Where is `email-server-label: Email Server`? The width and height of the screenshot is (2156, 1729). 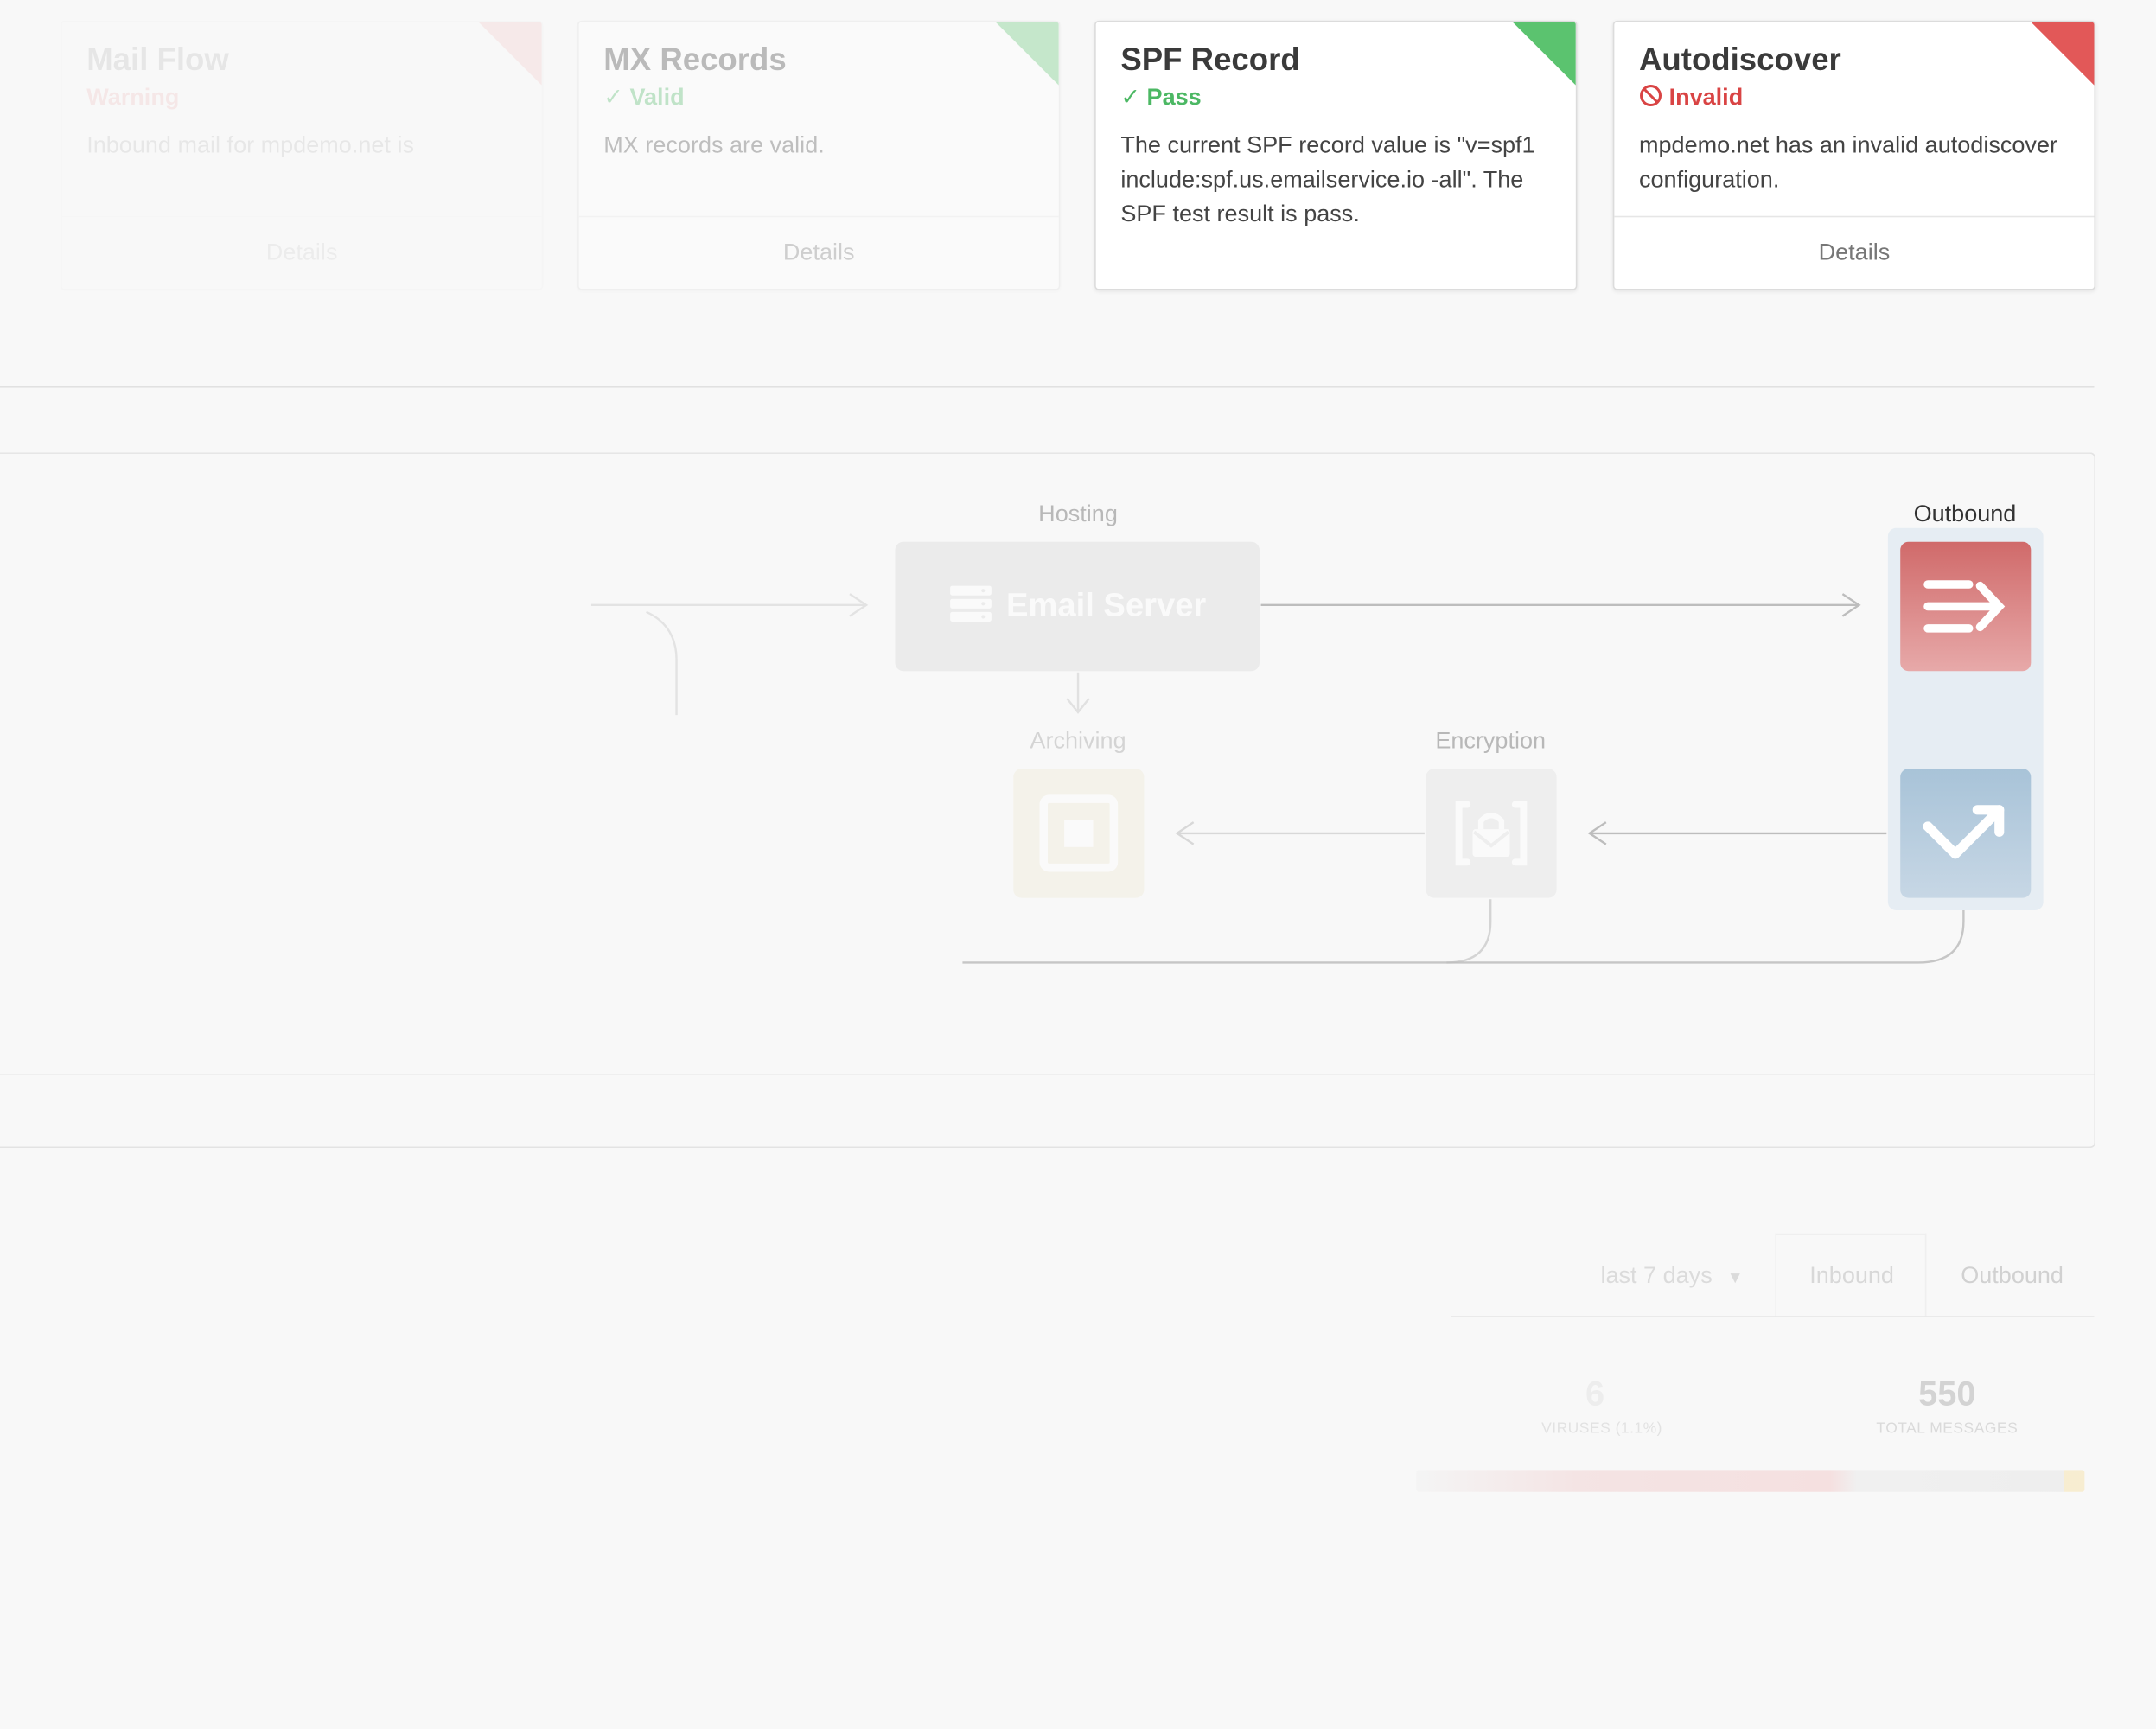
email-server-label: Email Server is located at coordinates (1106, 606).